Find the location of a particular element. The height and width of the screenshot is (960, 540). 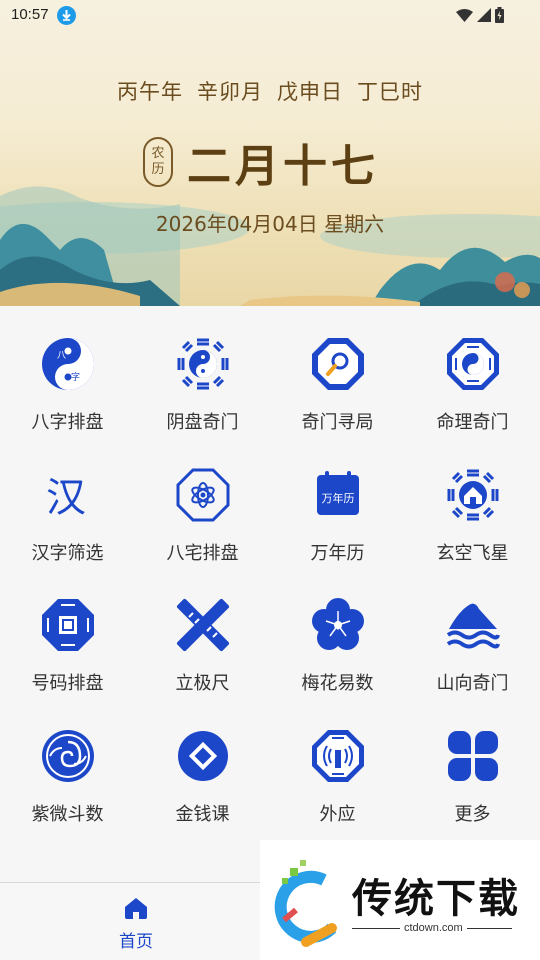

tool-perpetual-calendar: 万年历 万年历 is located at coordinates (337, 516).